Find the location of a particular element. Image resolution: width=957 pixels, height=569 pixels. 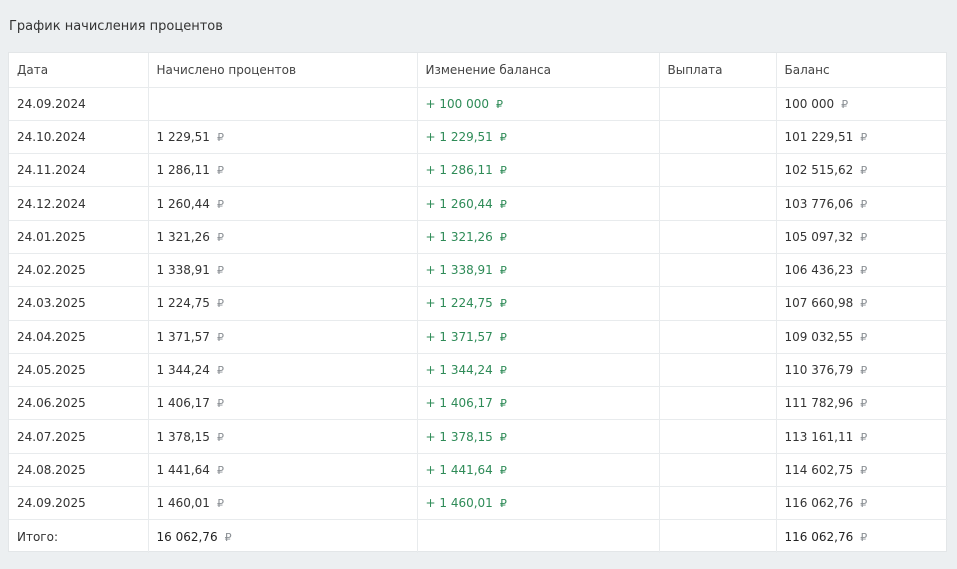

cell-total-change is located at coordinates (538, 536).